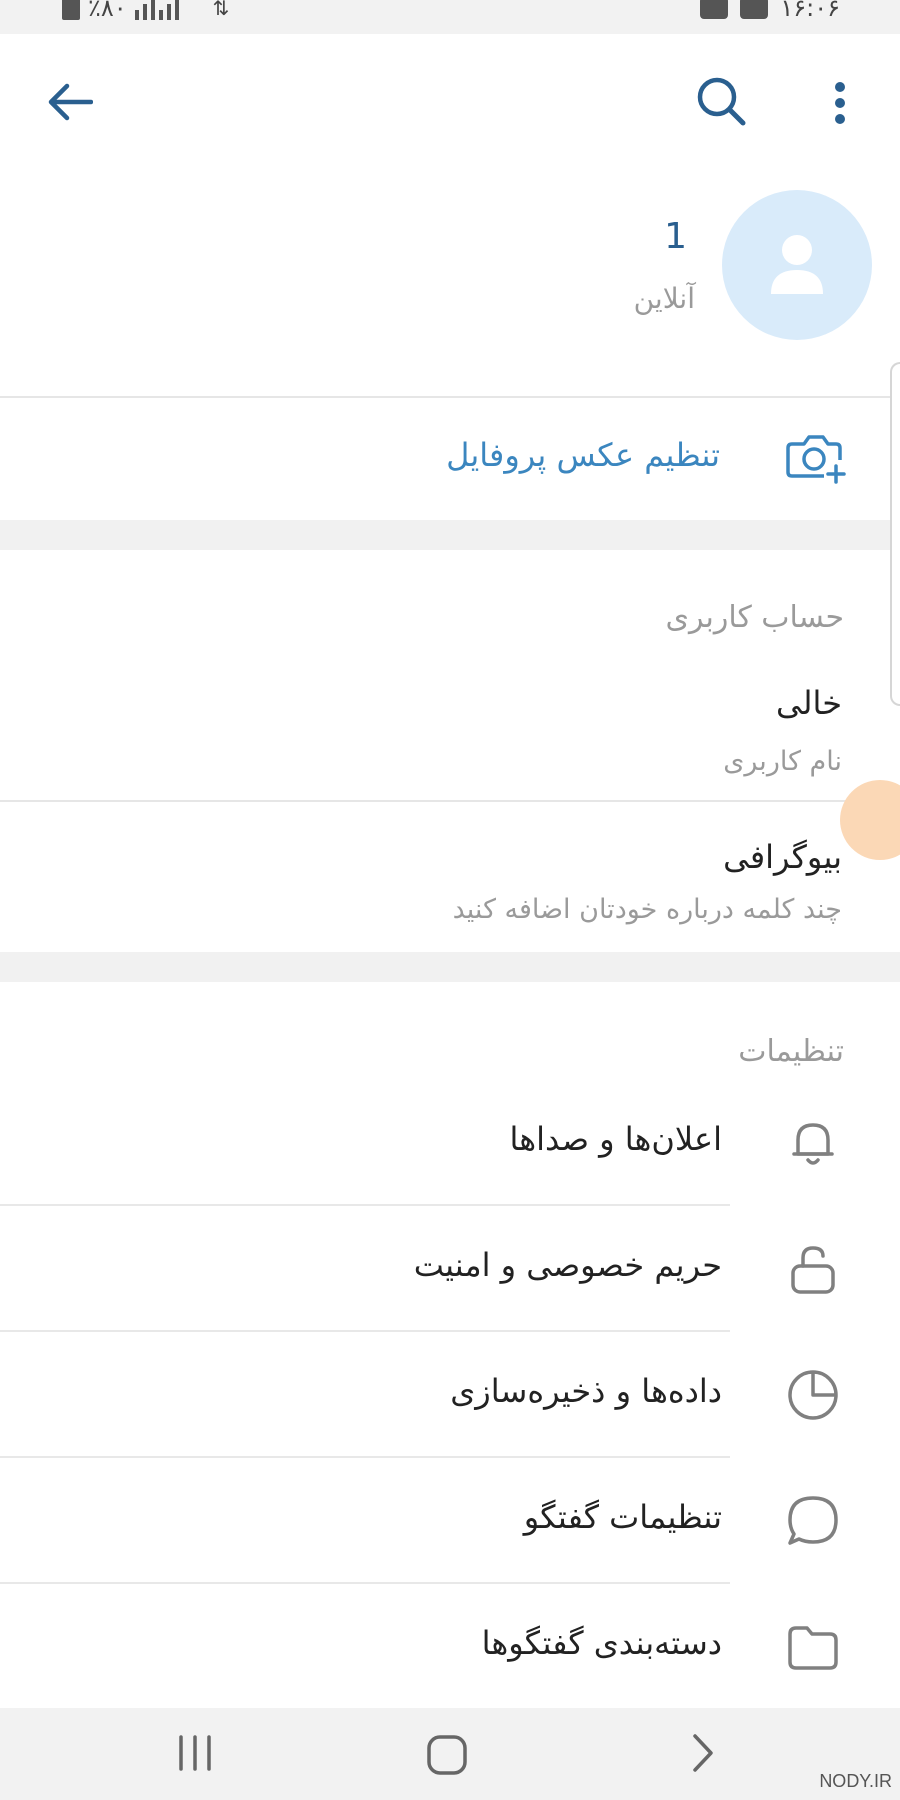  I want to click on edge-panel-handle, so click(895, 534).